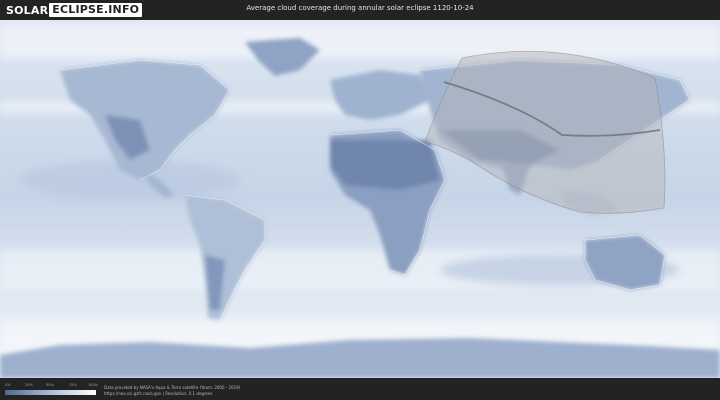 This screenshot has height=400, width=720. Describe the element at coordinates (73, 385) in the screenshot. I see `legend-tick-3: 75%` at that location.